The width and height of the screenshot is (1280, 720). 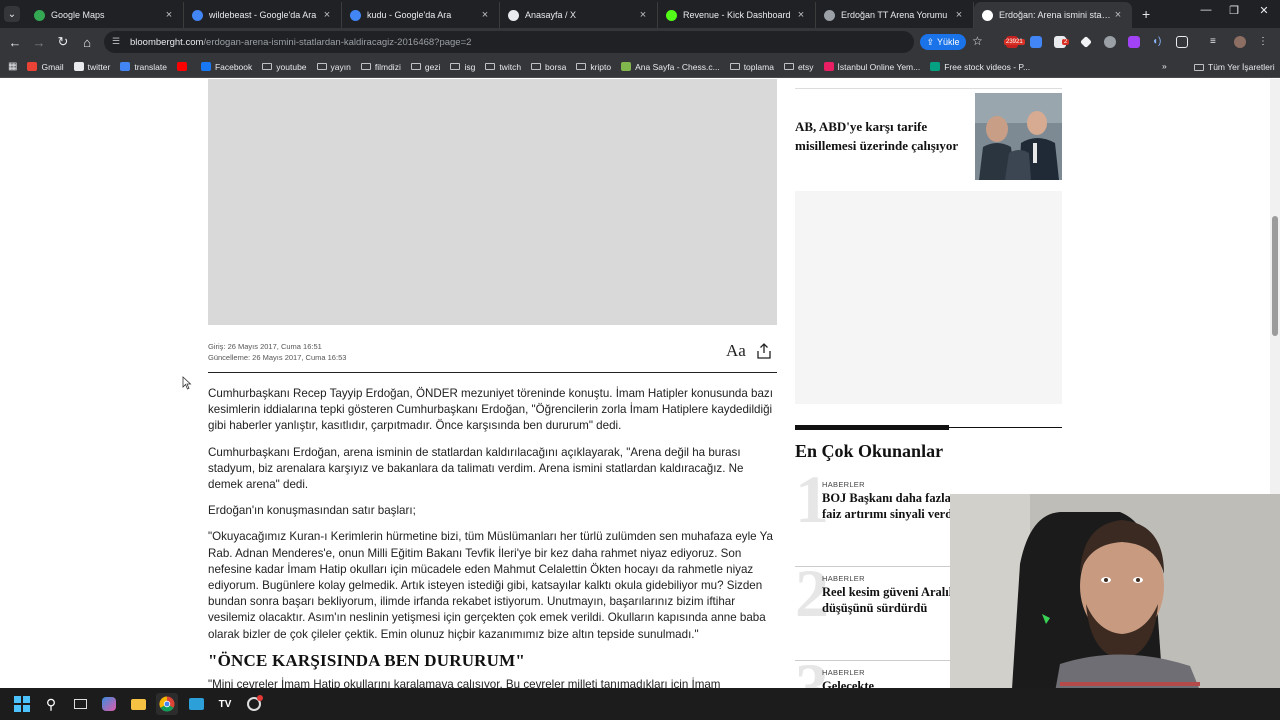 I want to click on bookmark-item, so click(x=183, y=67).